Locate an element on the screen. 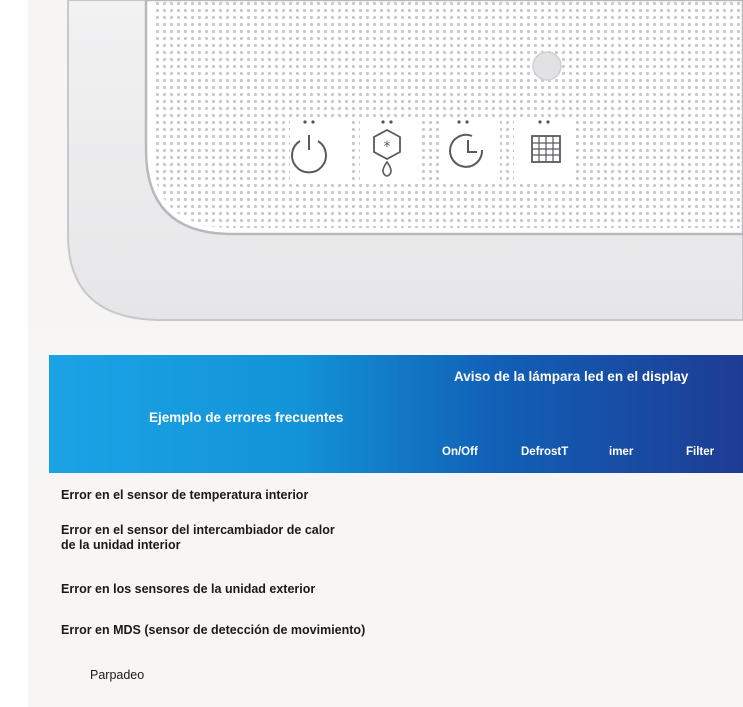  blink-legend: Parpadeo is located at coordinates (117, 675).